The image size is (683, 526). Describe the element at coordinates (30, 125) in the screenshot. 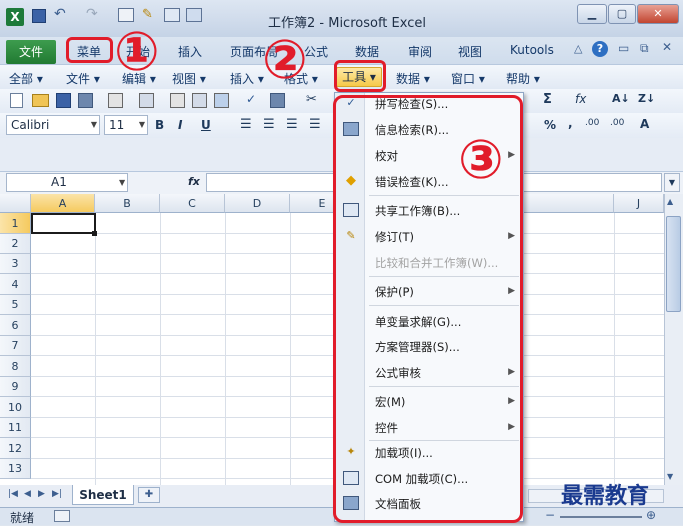

I see `font-name-value: Calibri` at that location.